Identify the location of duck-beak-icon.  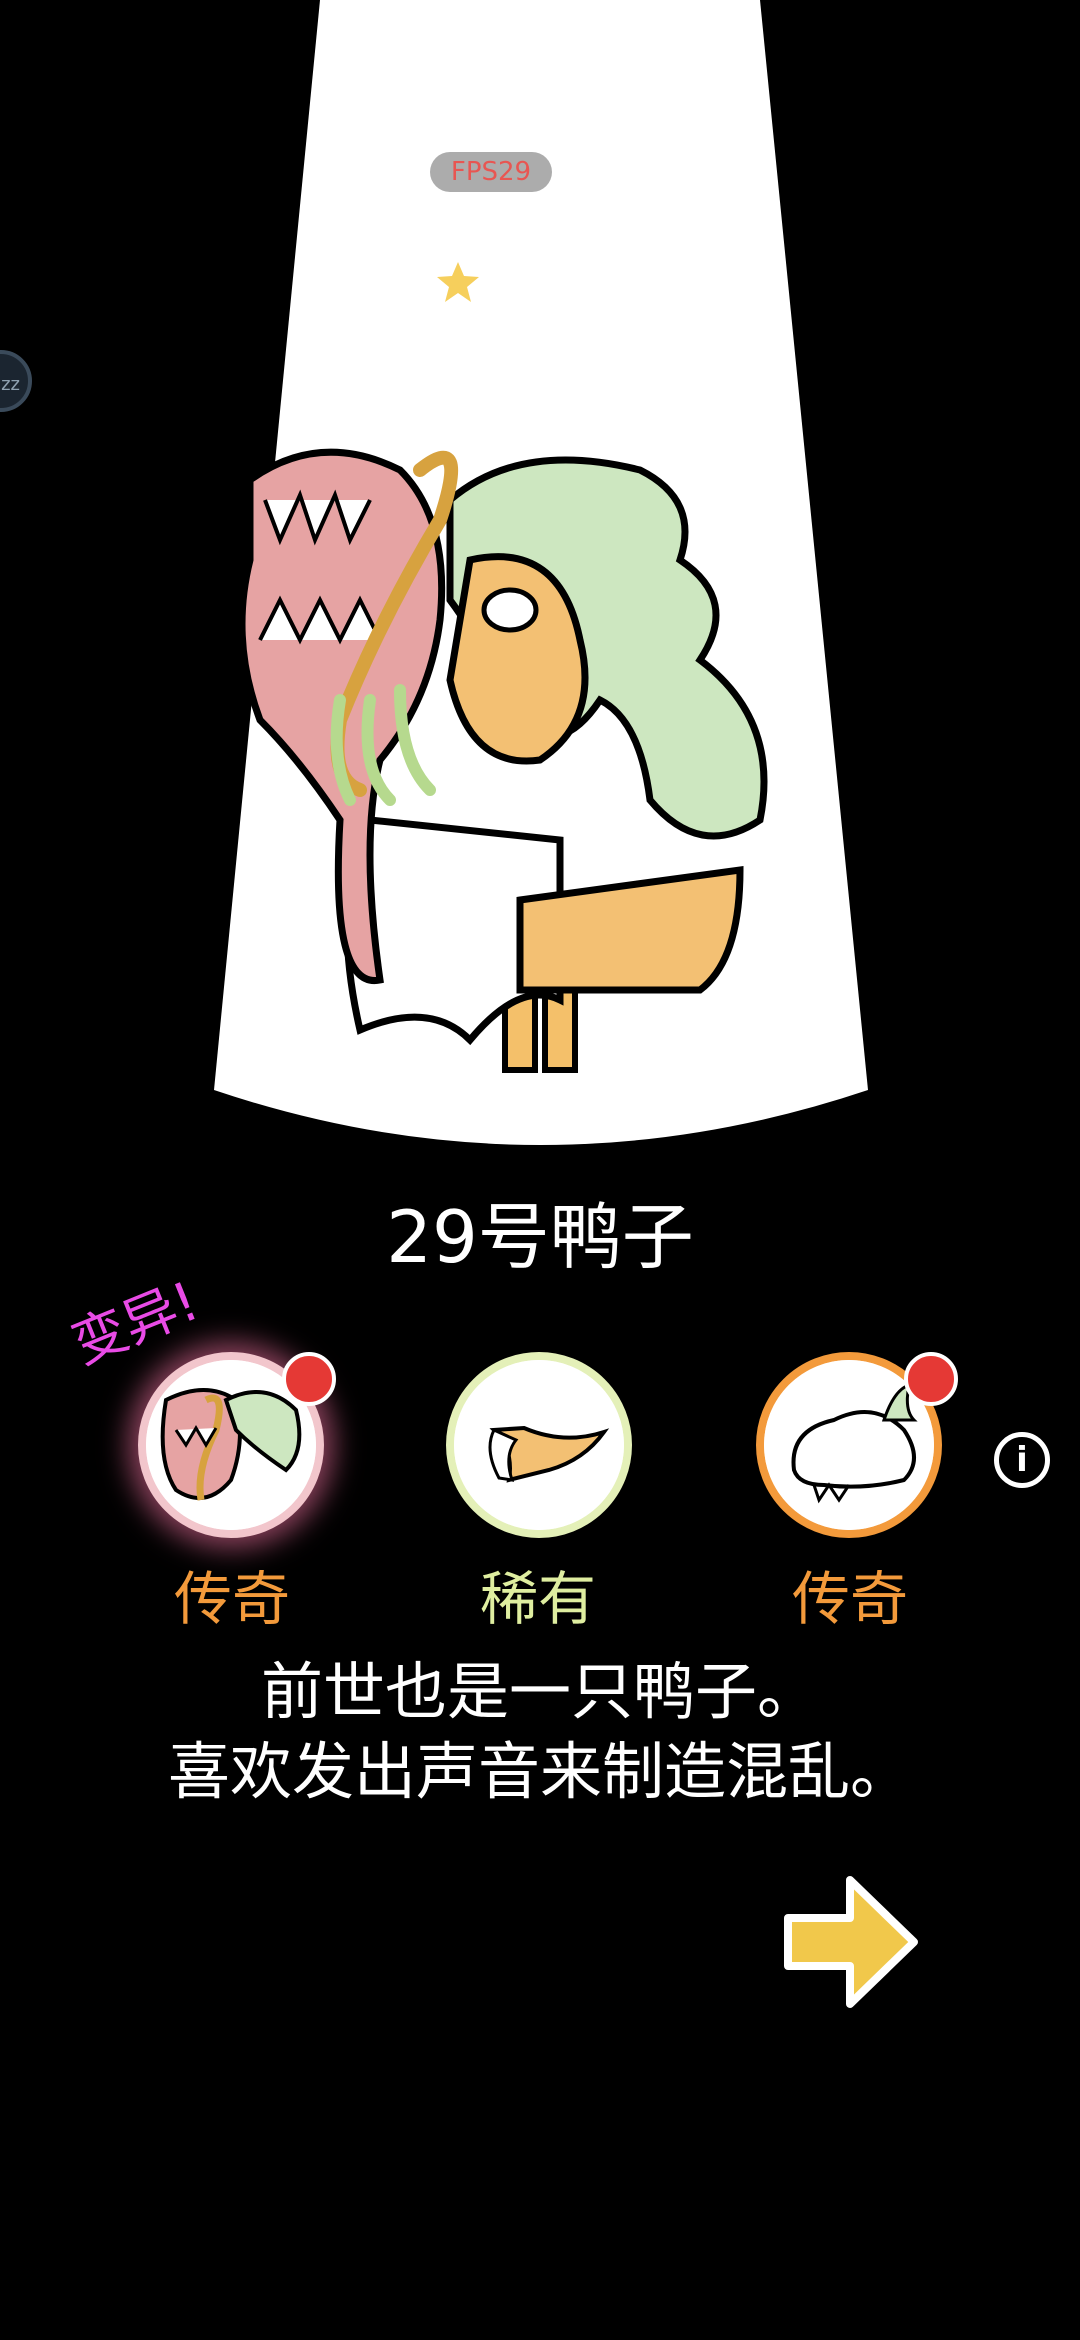
(539, 1445).